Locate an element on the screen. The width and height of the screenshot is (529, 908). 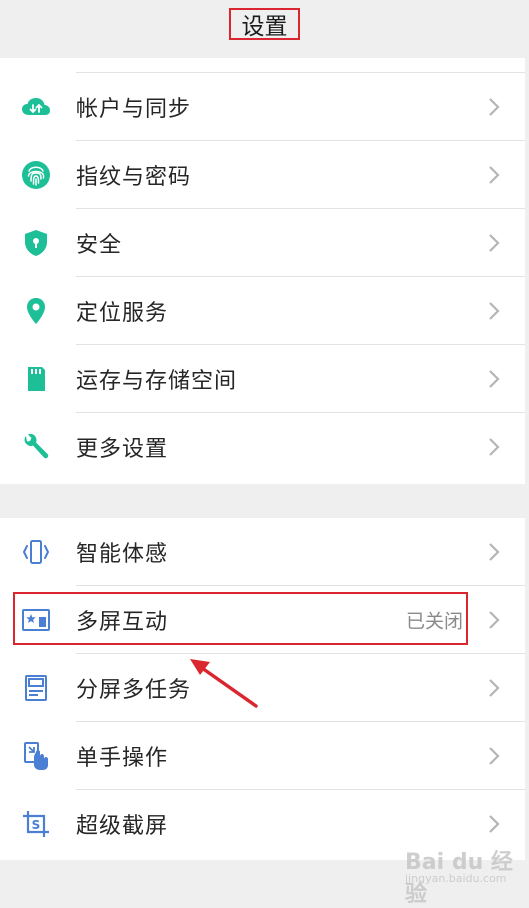
sd-card-icon is located at coordinates (36, 379).